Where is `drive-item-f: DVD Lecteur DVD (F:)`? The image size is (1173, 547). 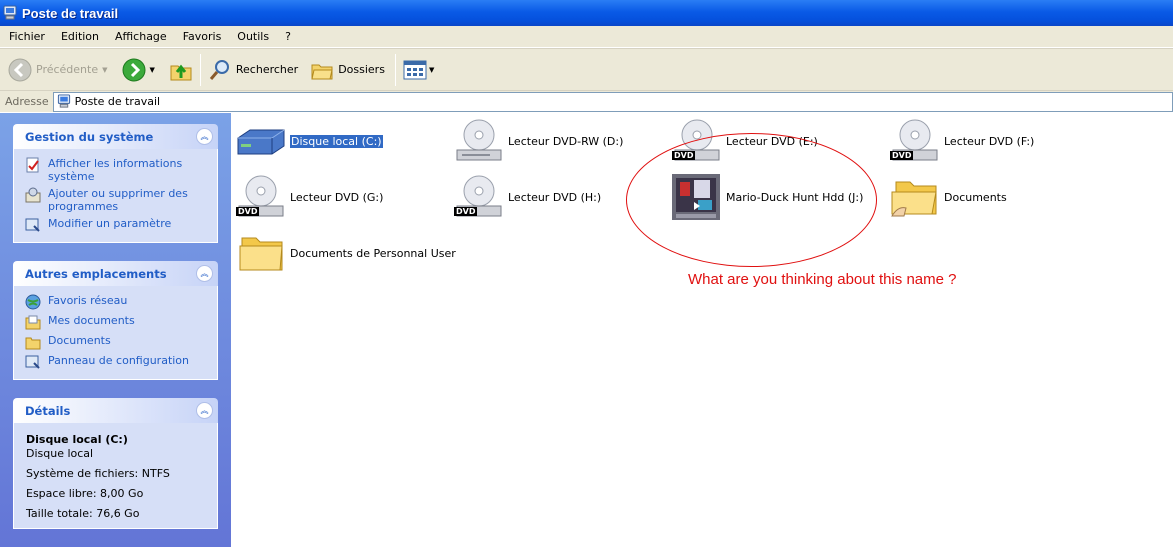
drive-item-f: DVD Lecteur DVD (F:) is located at coordinates (962, 141).